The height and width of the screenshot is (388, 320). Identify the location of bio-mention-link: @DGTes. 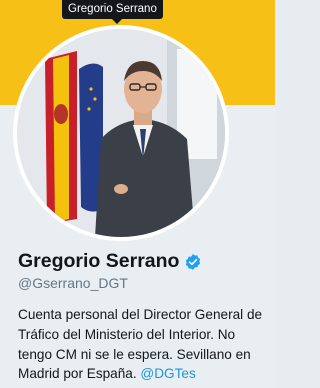
(167, 373).